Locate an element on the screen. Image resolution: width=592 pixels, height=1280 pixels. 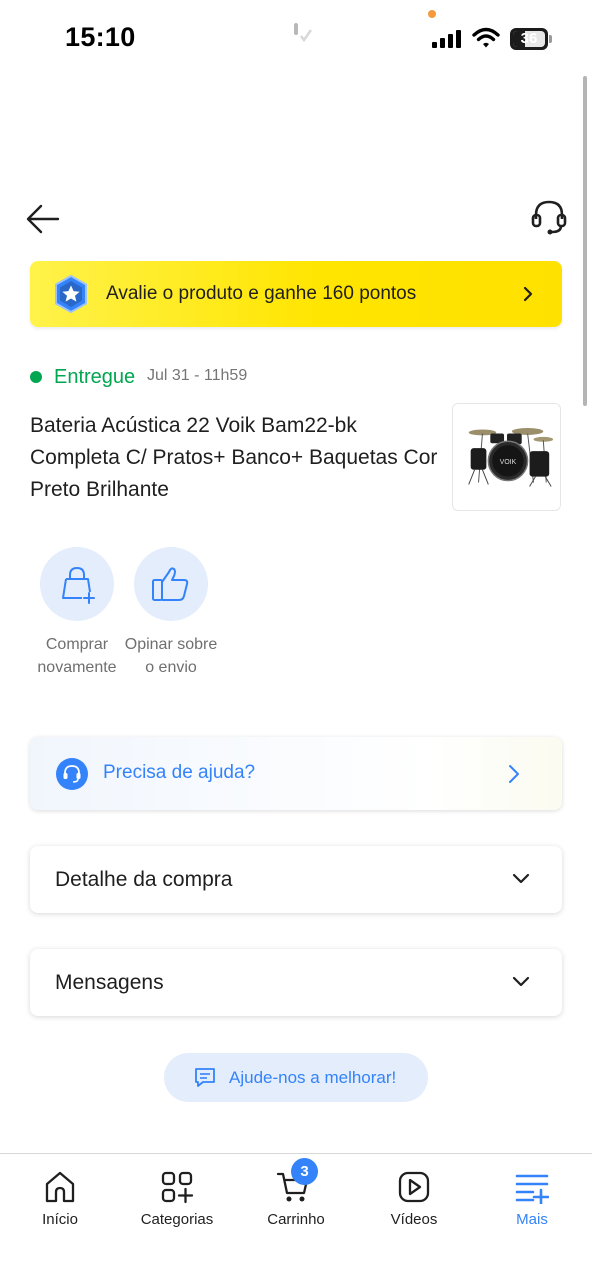
purchase-detail-accordion: Detalhe da compra is located at coordinates (296, 879).